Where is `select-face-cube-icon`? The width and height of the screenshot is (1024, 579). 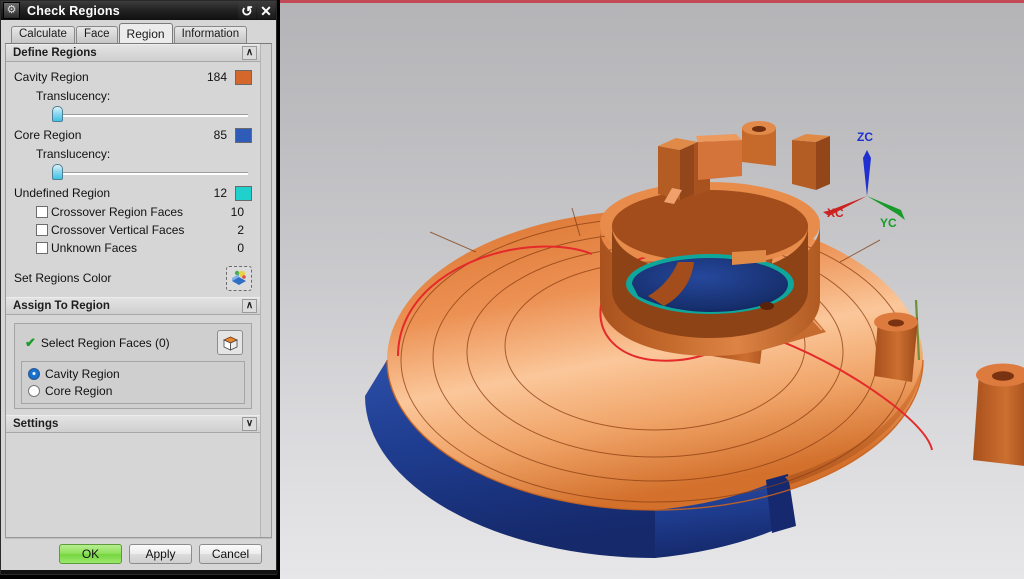 select-face-cube-icon is located at coordinates (230, 342).